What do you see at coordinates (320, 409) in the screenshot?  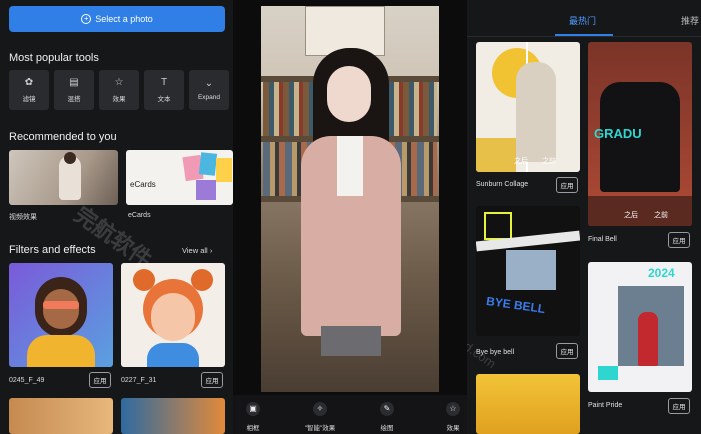 I see `sparkle-icon: ✧` at bounding box center [320, 409].